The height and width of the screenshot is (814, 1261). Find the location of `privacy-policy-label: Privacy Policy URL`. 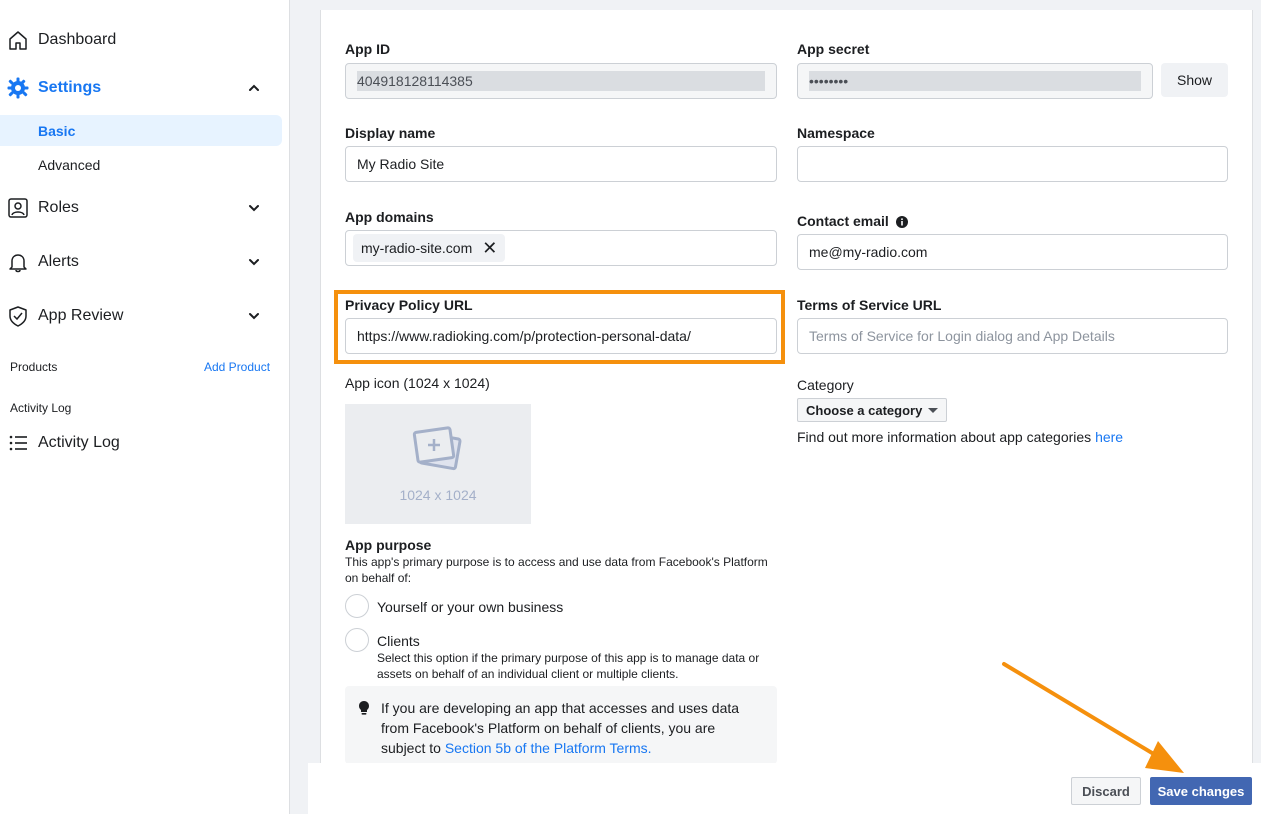

privacy-policy-label: Privacy Policy URL is located at coordinates (409, 305).